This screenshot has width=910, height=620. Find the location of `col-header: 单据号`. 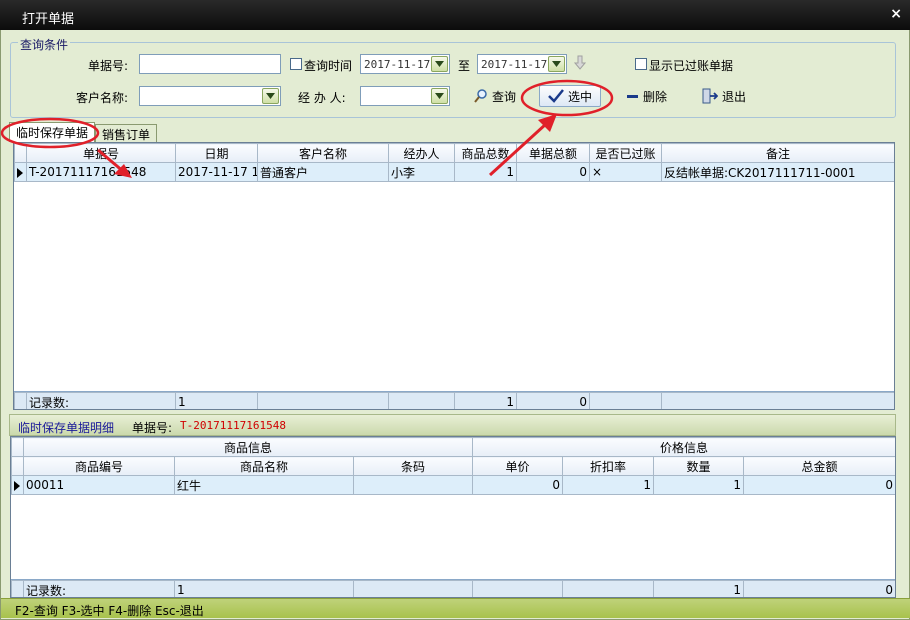

col-header: 单据号 is located at coordinates (101, 153).